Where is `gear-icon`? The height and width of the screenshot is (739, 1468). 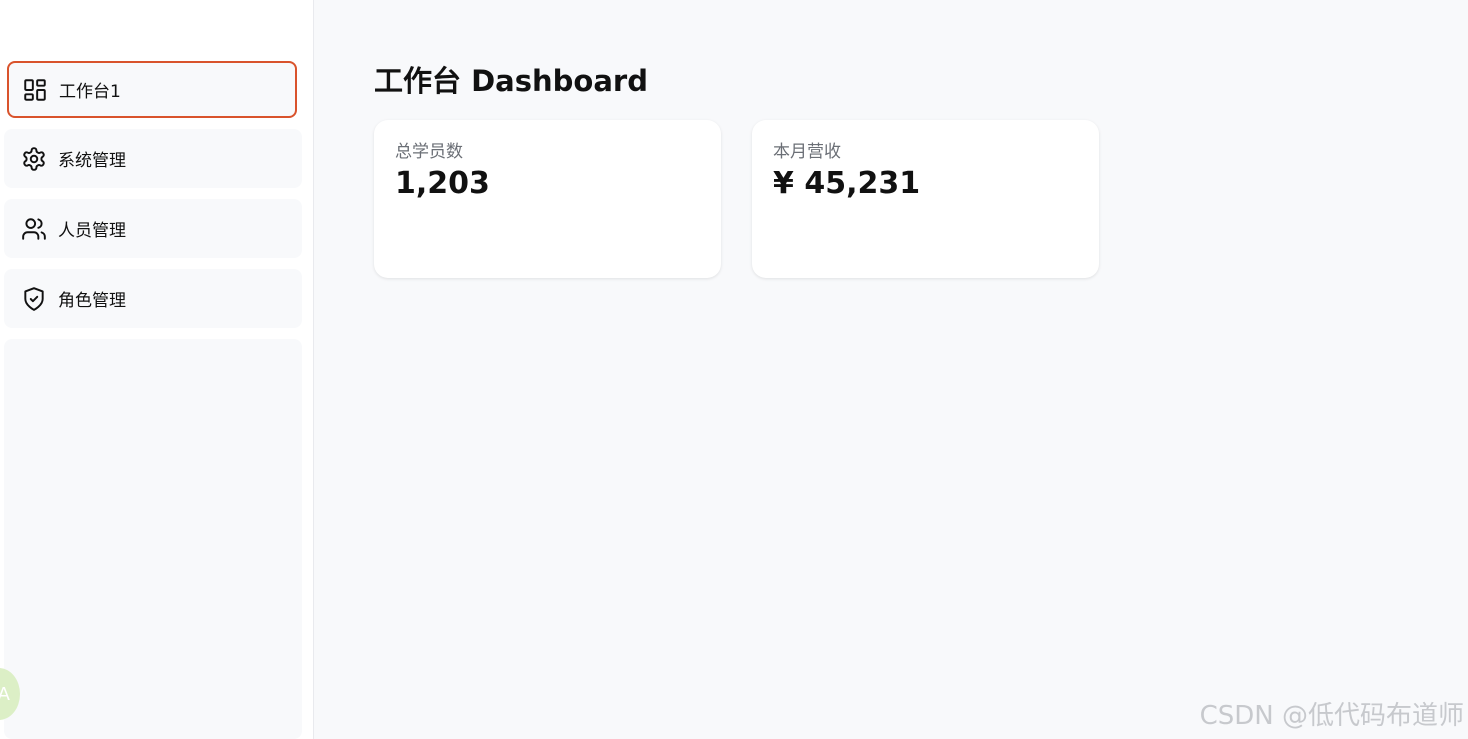 gear-icon is located at coordinates (34, 159).